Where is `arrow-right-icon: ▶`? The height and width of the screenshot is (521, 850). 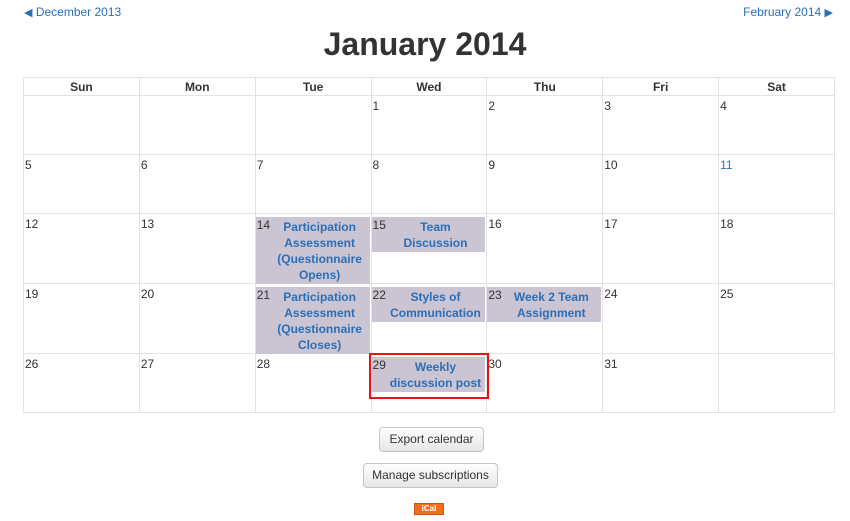 arrow-right-icon: ▶ is located at coordinates (828, 13).